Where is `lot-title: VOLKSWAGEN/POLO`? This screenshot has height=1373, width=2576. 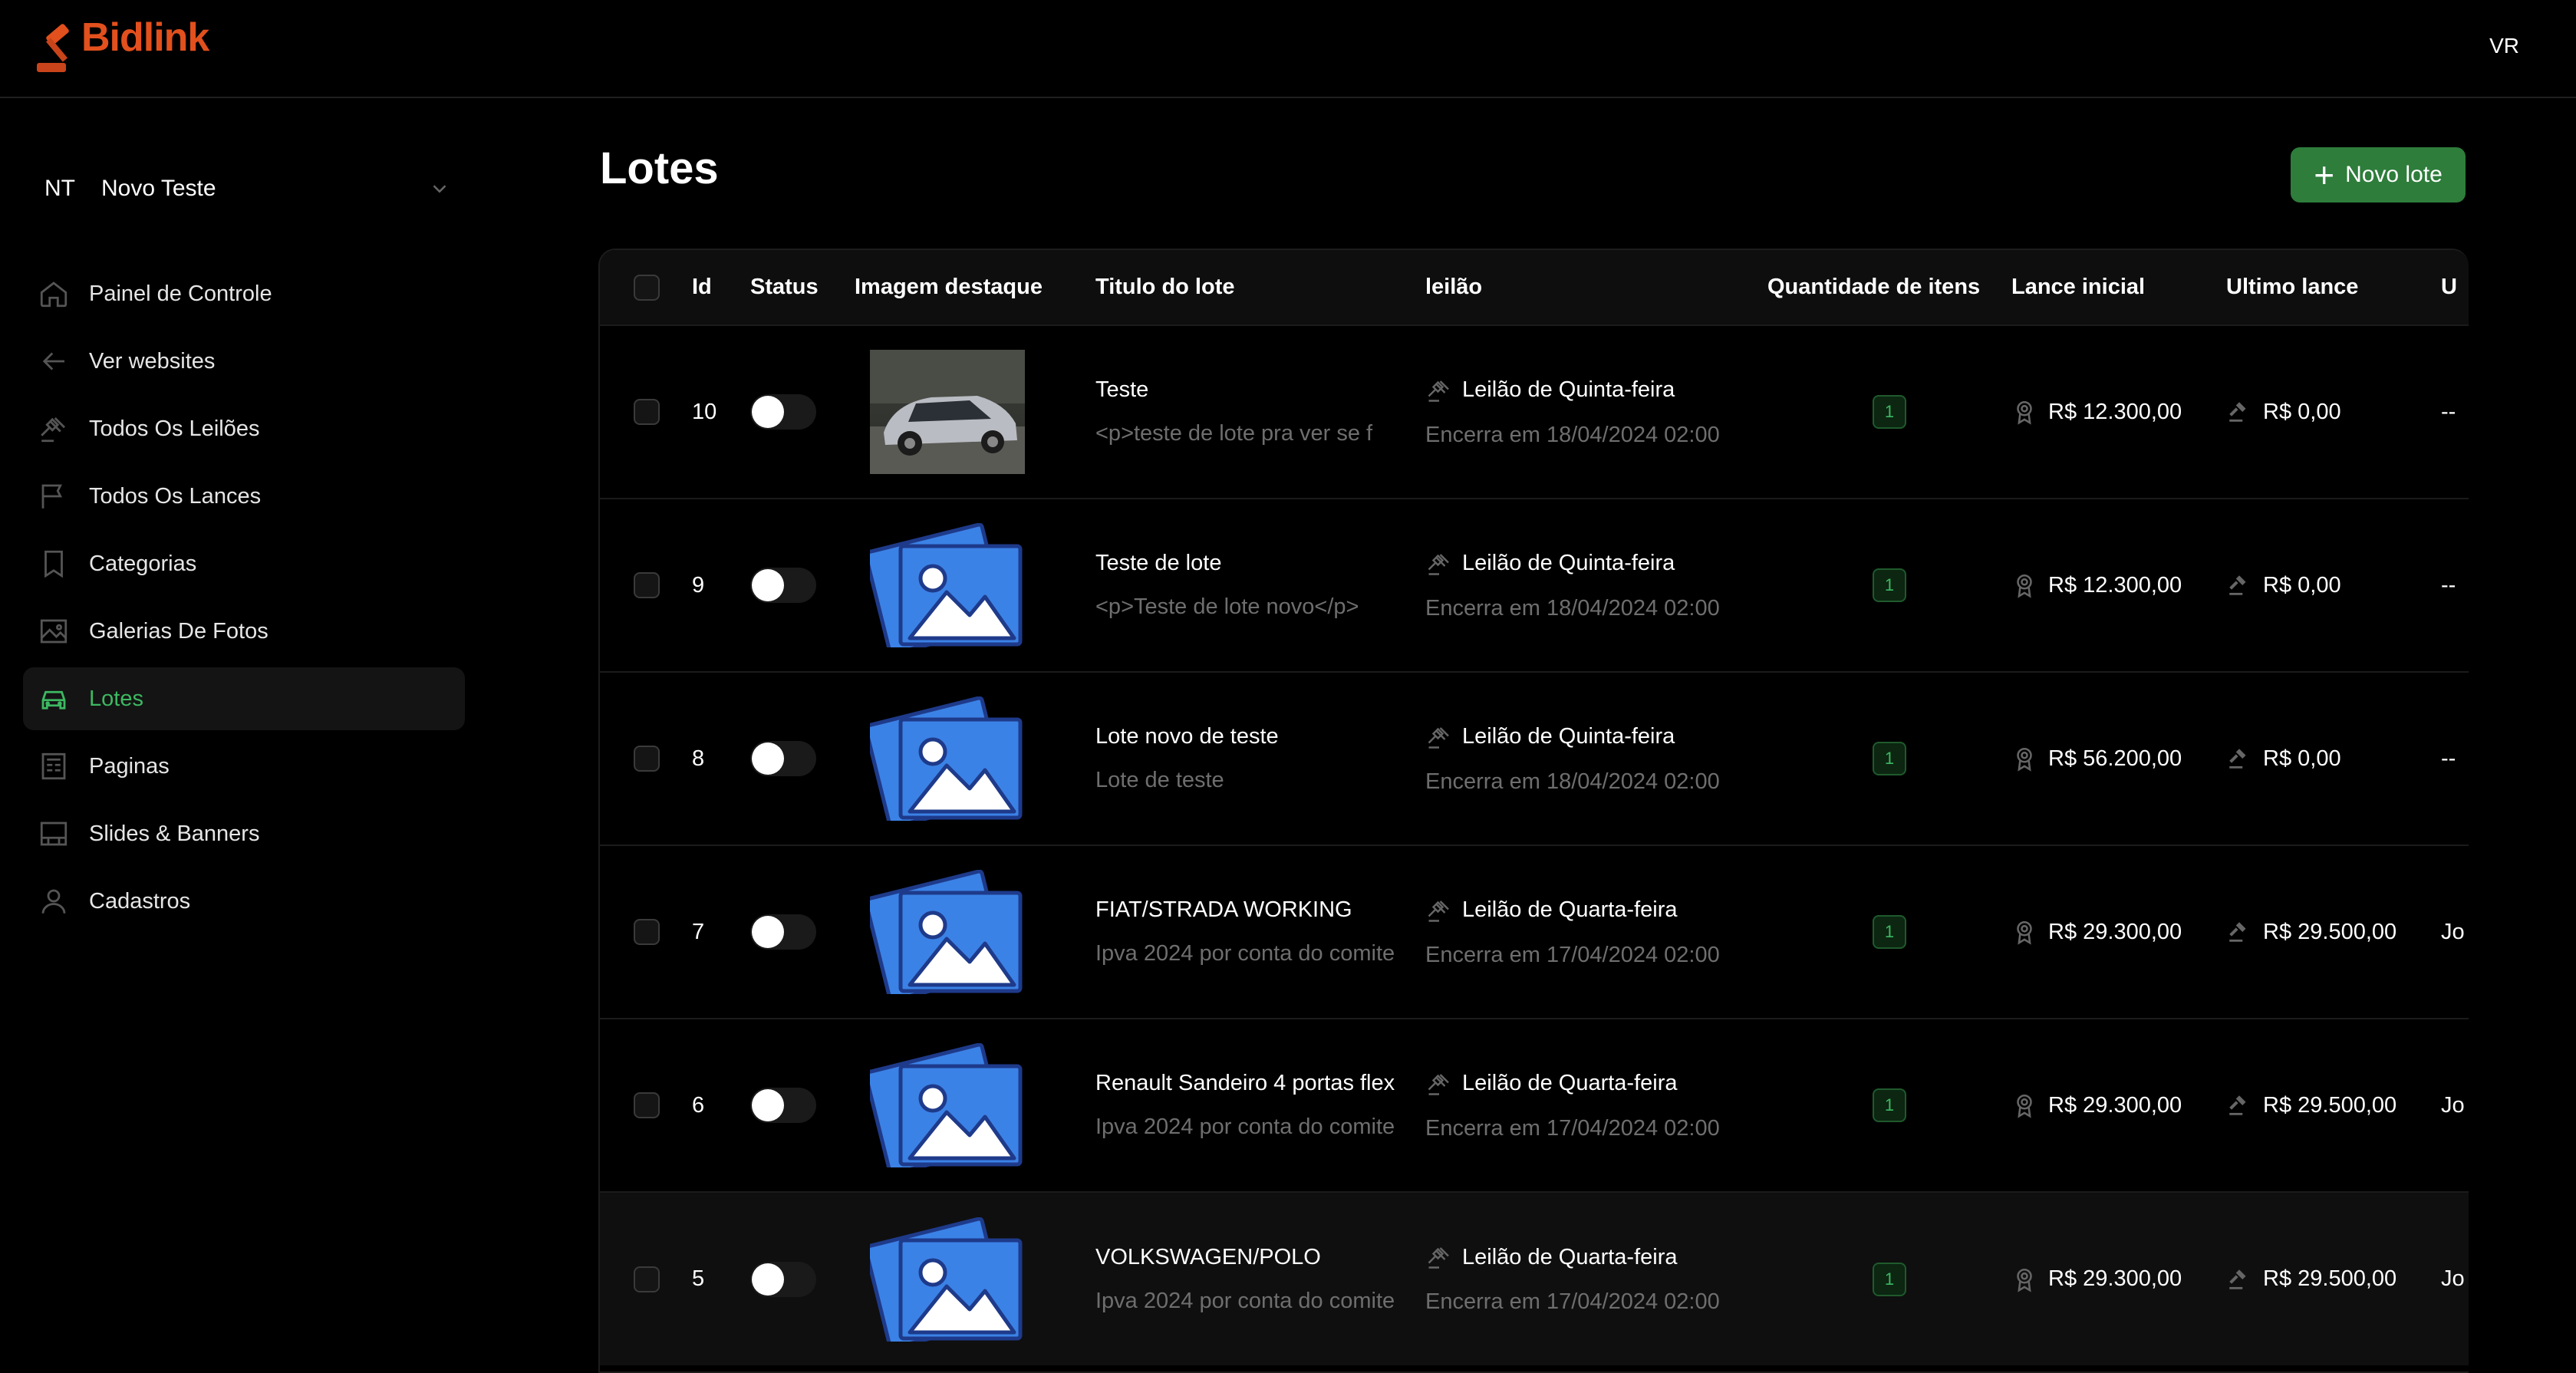 lot-title: VOLKSWAGEN/POLO is located at coordinates (1260, 1257).